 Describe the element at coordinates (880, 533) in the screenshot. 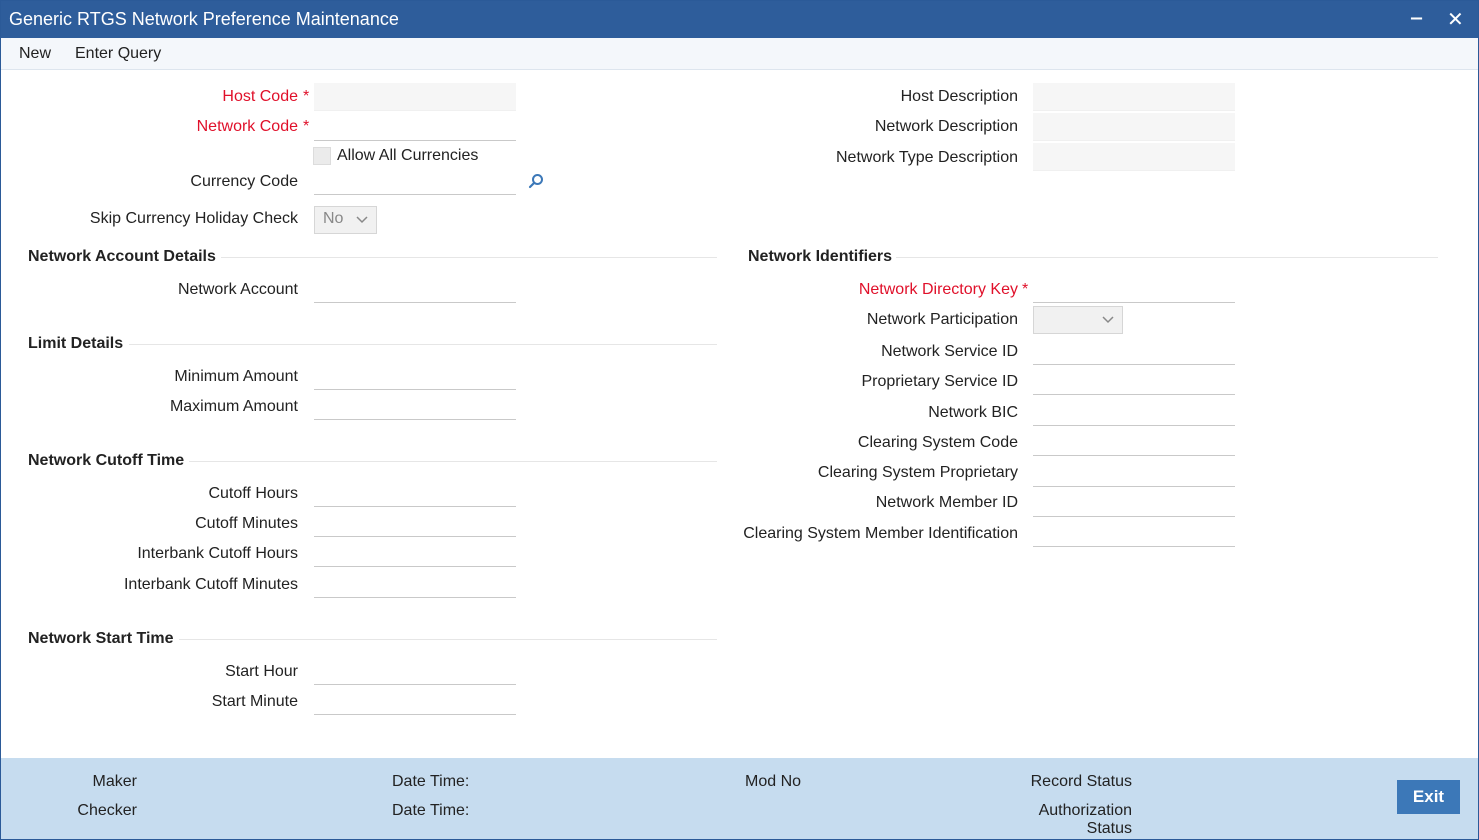

I see `clearing-system-member-identification-label: Clearing System Member Identification` at that location.